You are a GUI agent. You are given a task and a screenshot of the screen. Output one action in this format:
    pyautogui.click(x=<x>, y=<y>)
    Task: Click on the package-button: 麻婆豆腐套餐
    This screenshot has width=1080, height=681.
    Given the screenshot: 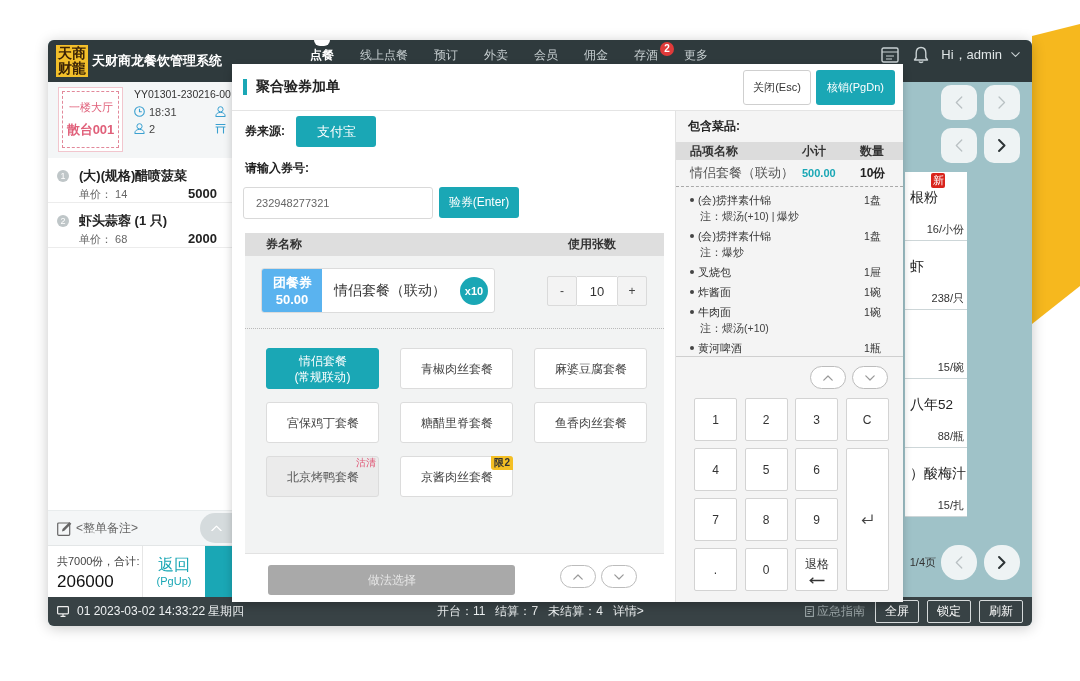 What is the action you would take?
    pyautogui.click(x=590, y=368)
    